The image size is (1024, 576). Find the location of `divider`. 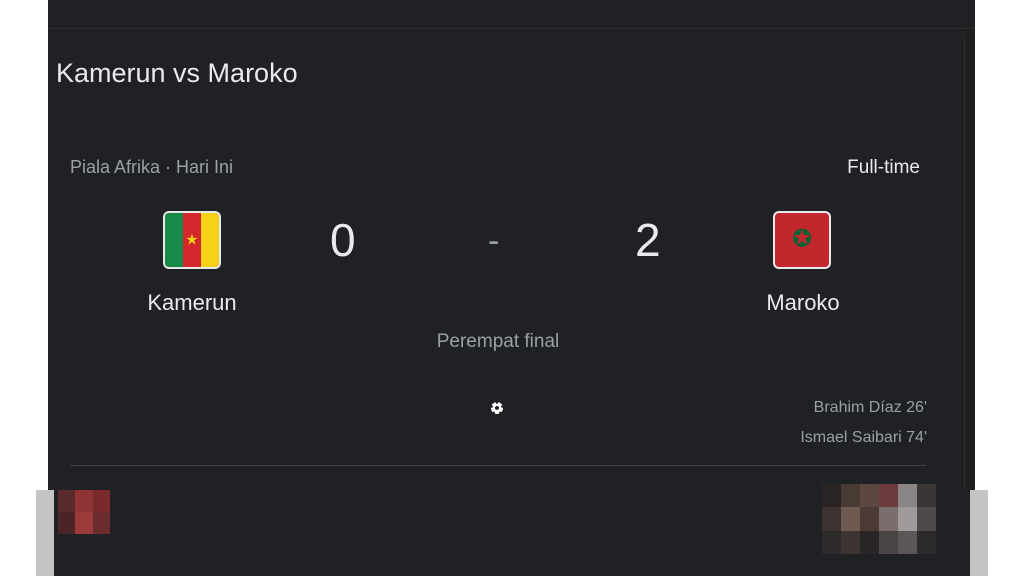

divider is located at coordinates (498, 465).